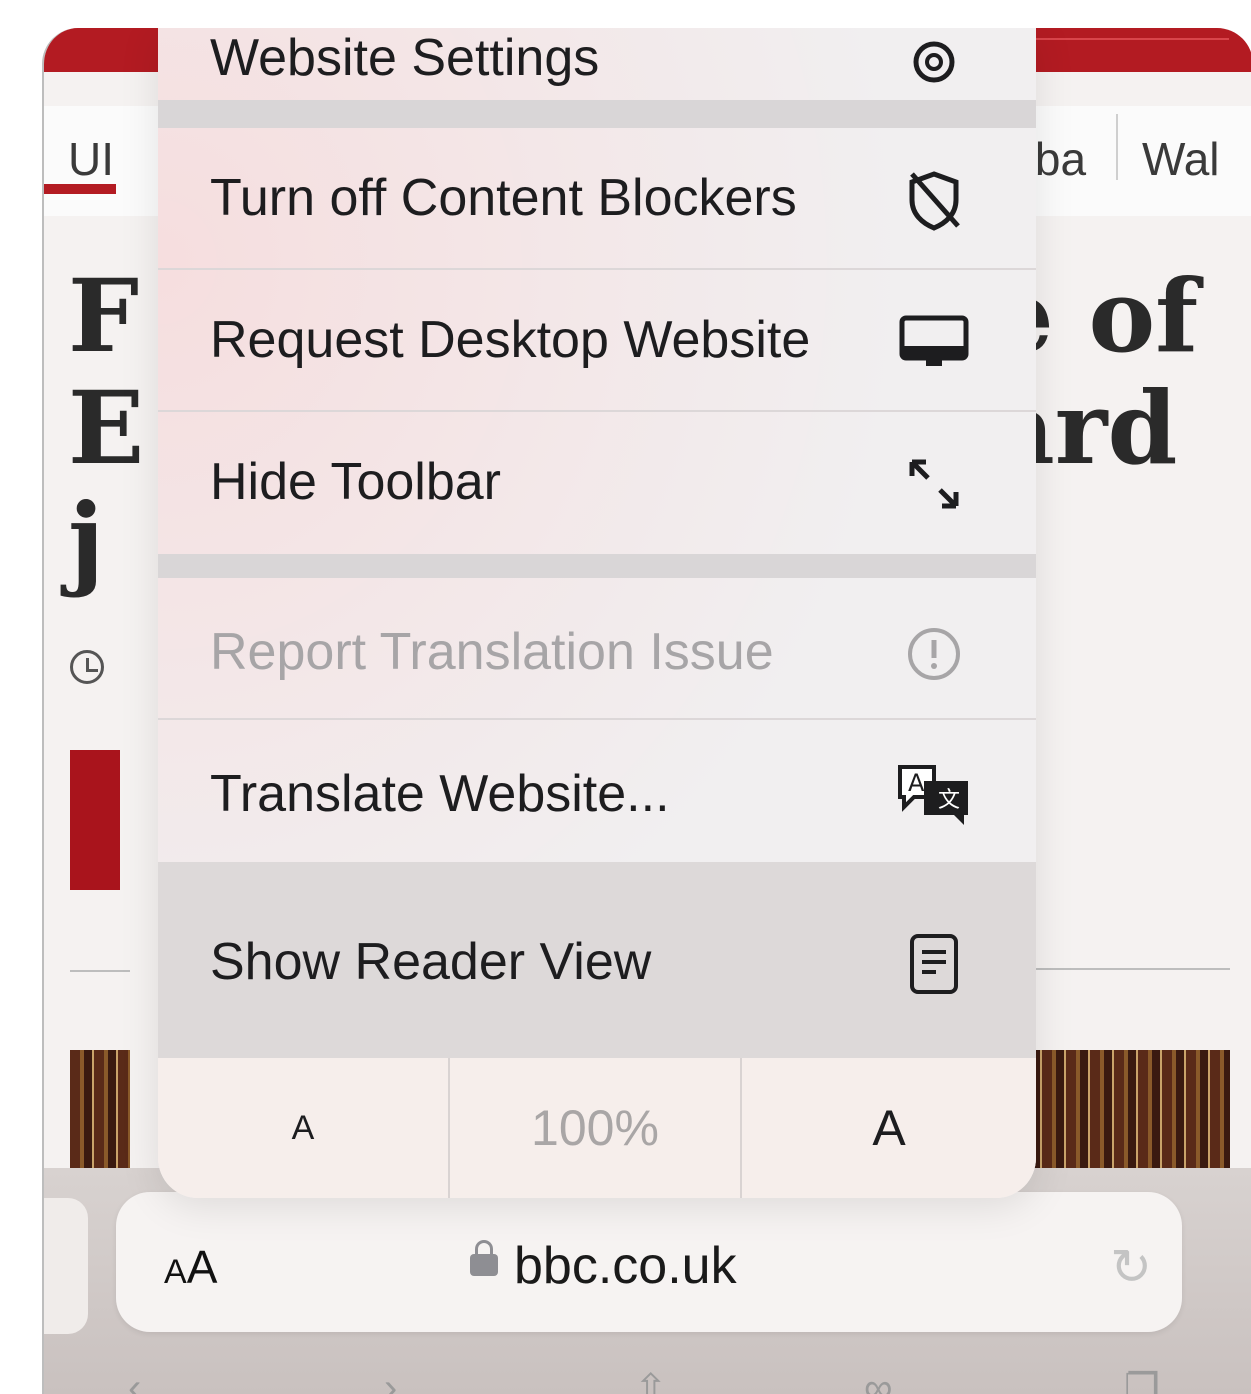  I want to click on menu-item-label: Turn off Content Blockers, so click(503, 198).